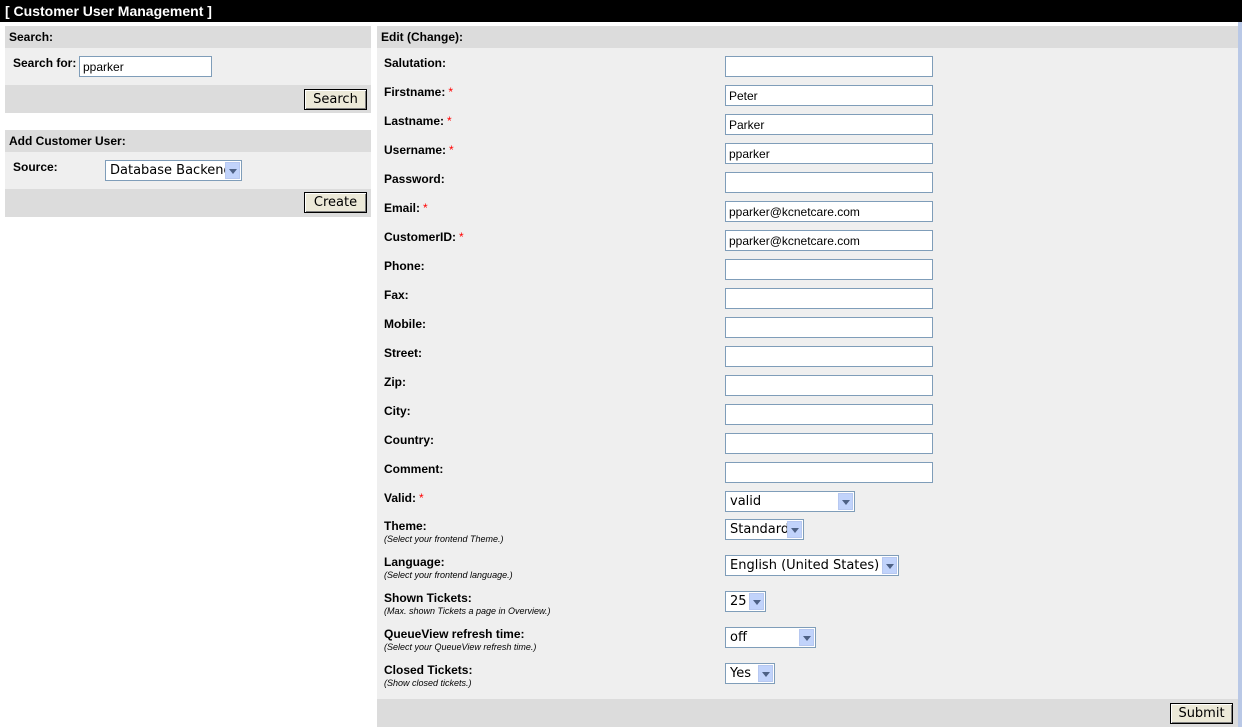 The width and height of the screenshot is (1242, 727). I want to click on customerid-input, so click(829, 240).